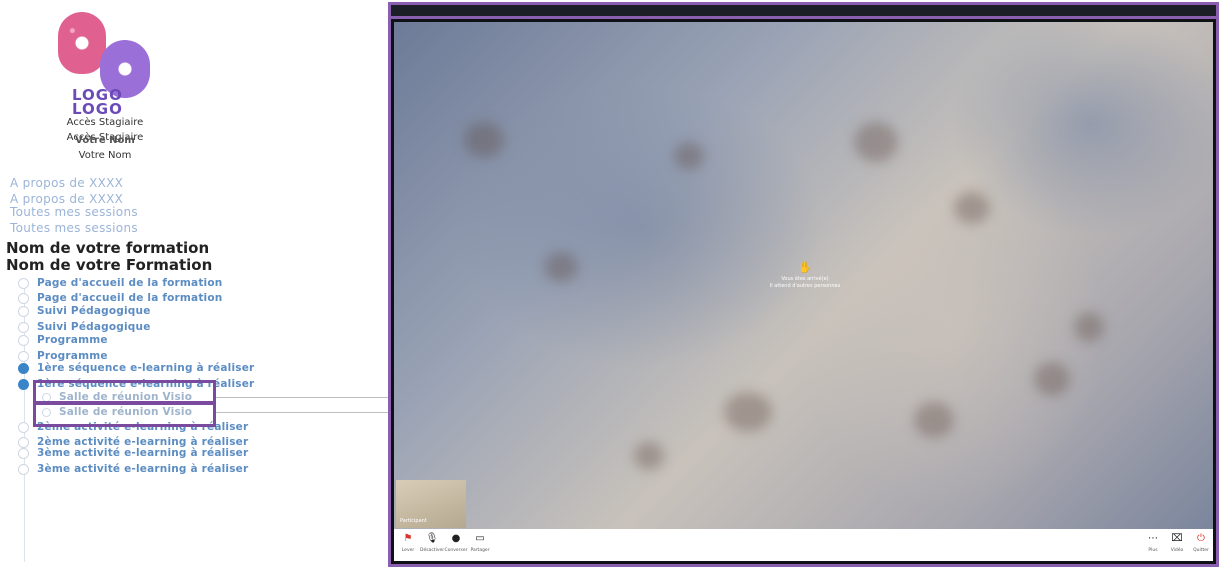  What do you see at coordinates (413, 521) in the screenshot?
I see `participant-label: Participant` at bounding box center [413, 521].